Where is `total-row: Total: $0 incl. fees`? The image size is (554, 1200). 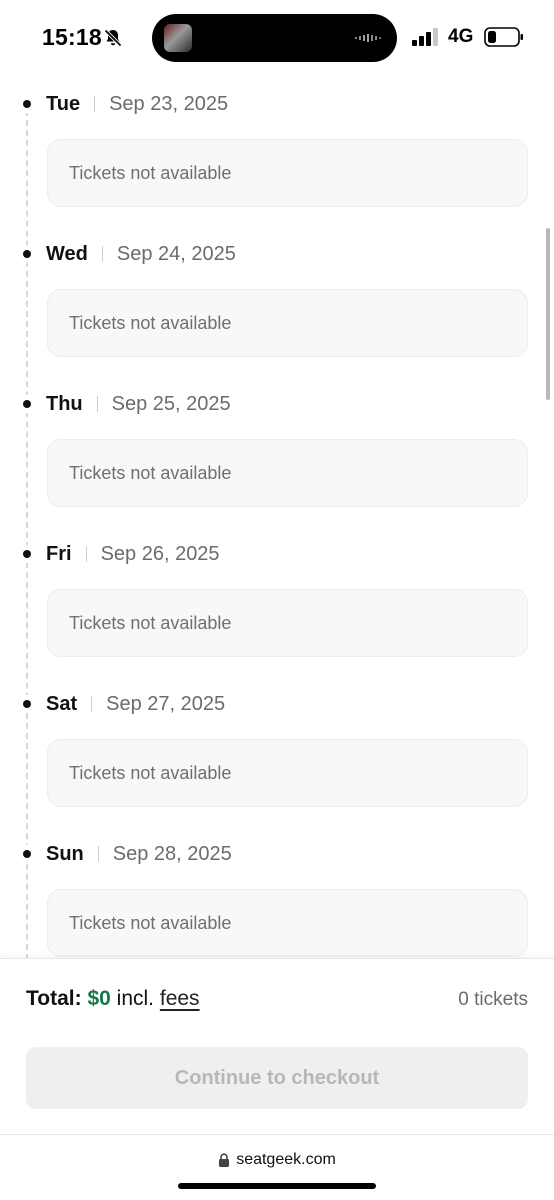
total-row: Total: $0 incl. fees is located at coordinates (113, 999).